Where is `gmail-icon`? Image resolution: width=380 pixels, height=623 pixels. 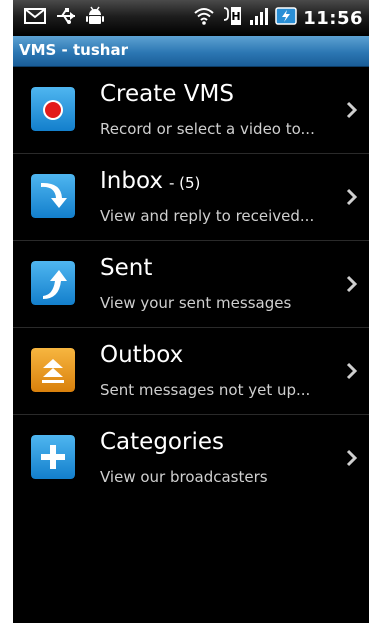
gmail-icon is located at coordinates (35, 18).